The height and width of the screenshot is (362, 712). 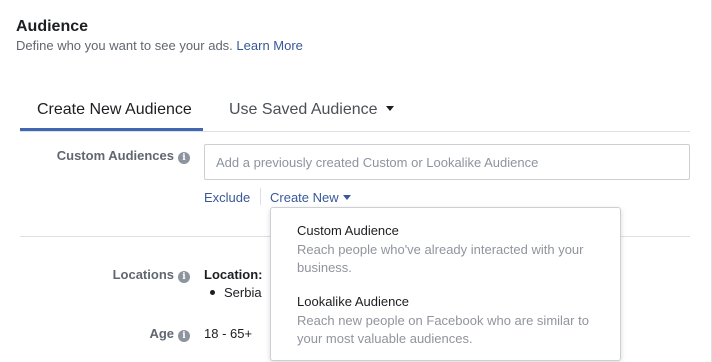 I want to click on tabs-divider, so click(x=355, y=131).